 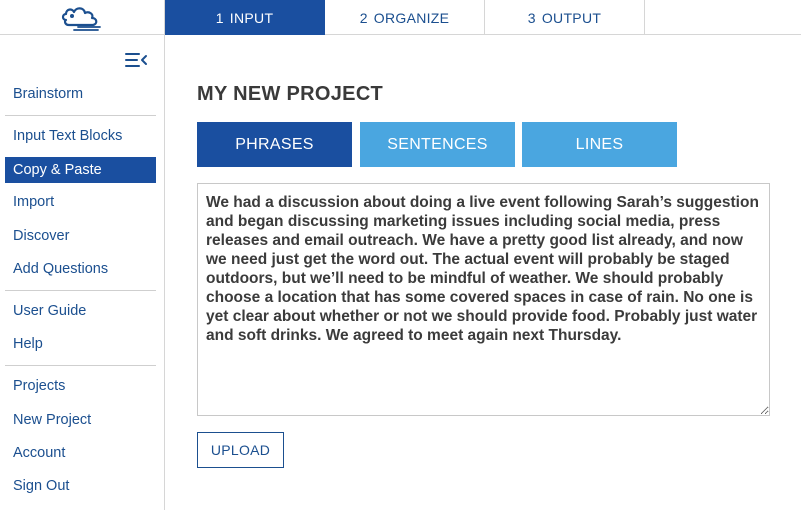 I want to click on top-bar: 1 INPUT 2 ORGANIZE 3 OUTPUT, so click(x=400, y=17).